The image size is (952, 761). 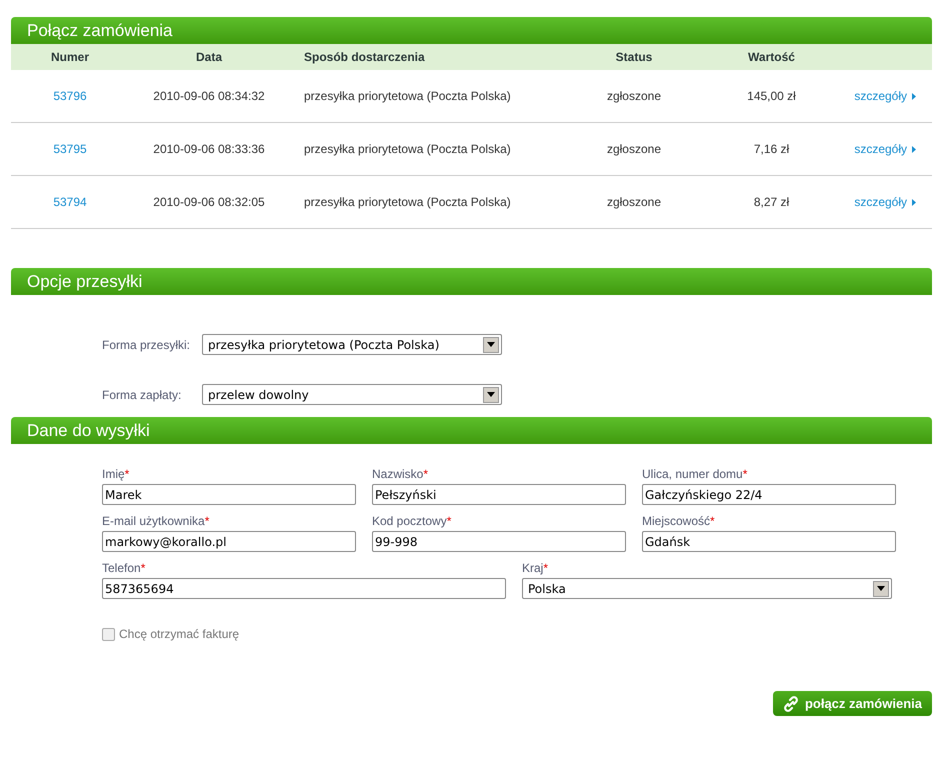 I want to click on table-cell-text: 8,27 zł, so click(x=771, y=202).